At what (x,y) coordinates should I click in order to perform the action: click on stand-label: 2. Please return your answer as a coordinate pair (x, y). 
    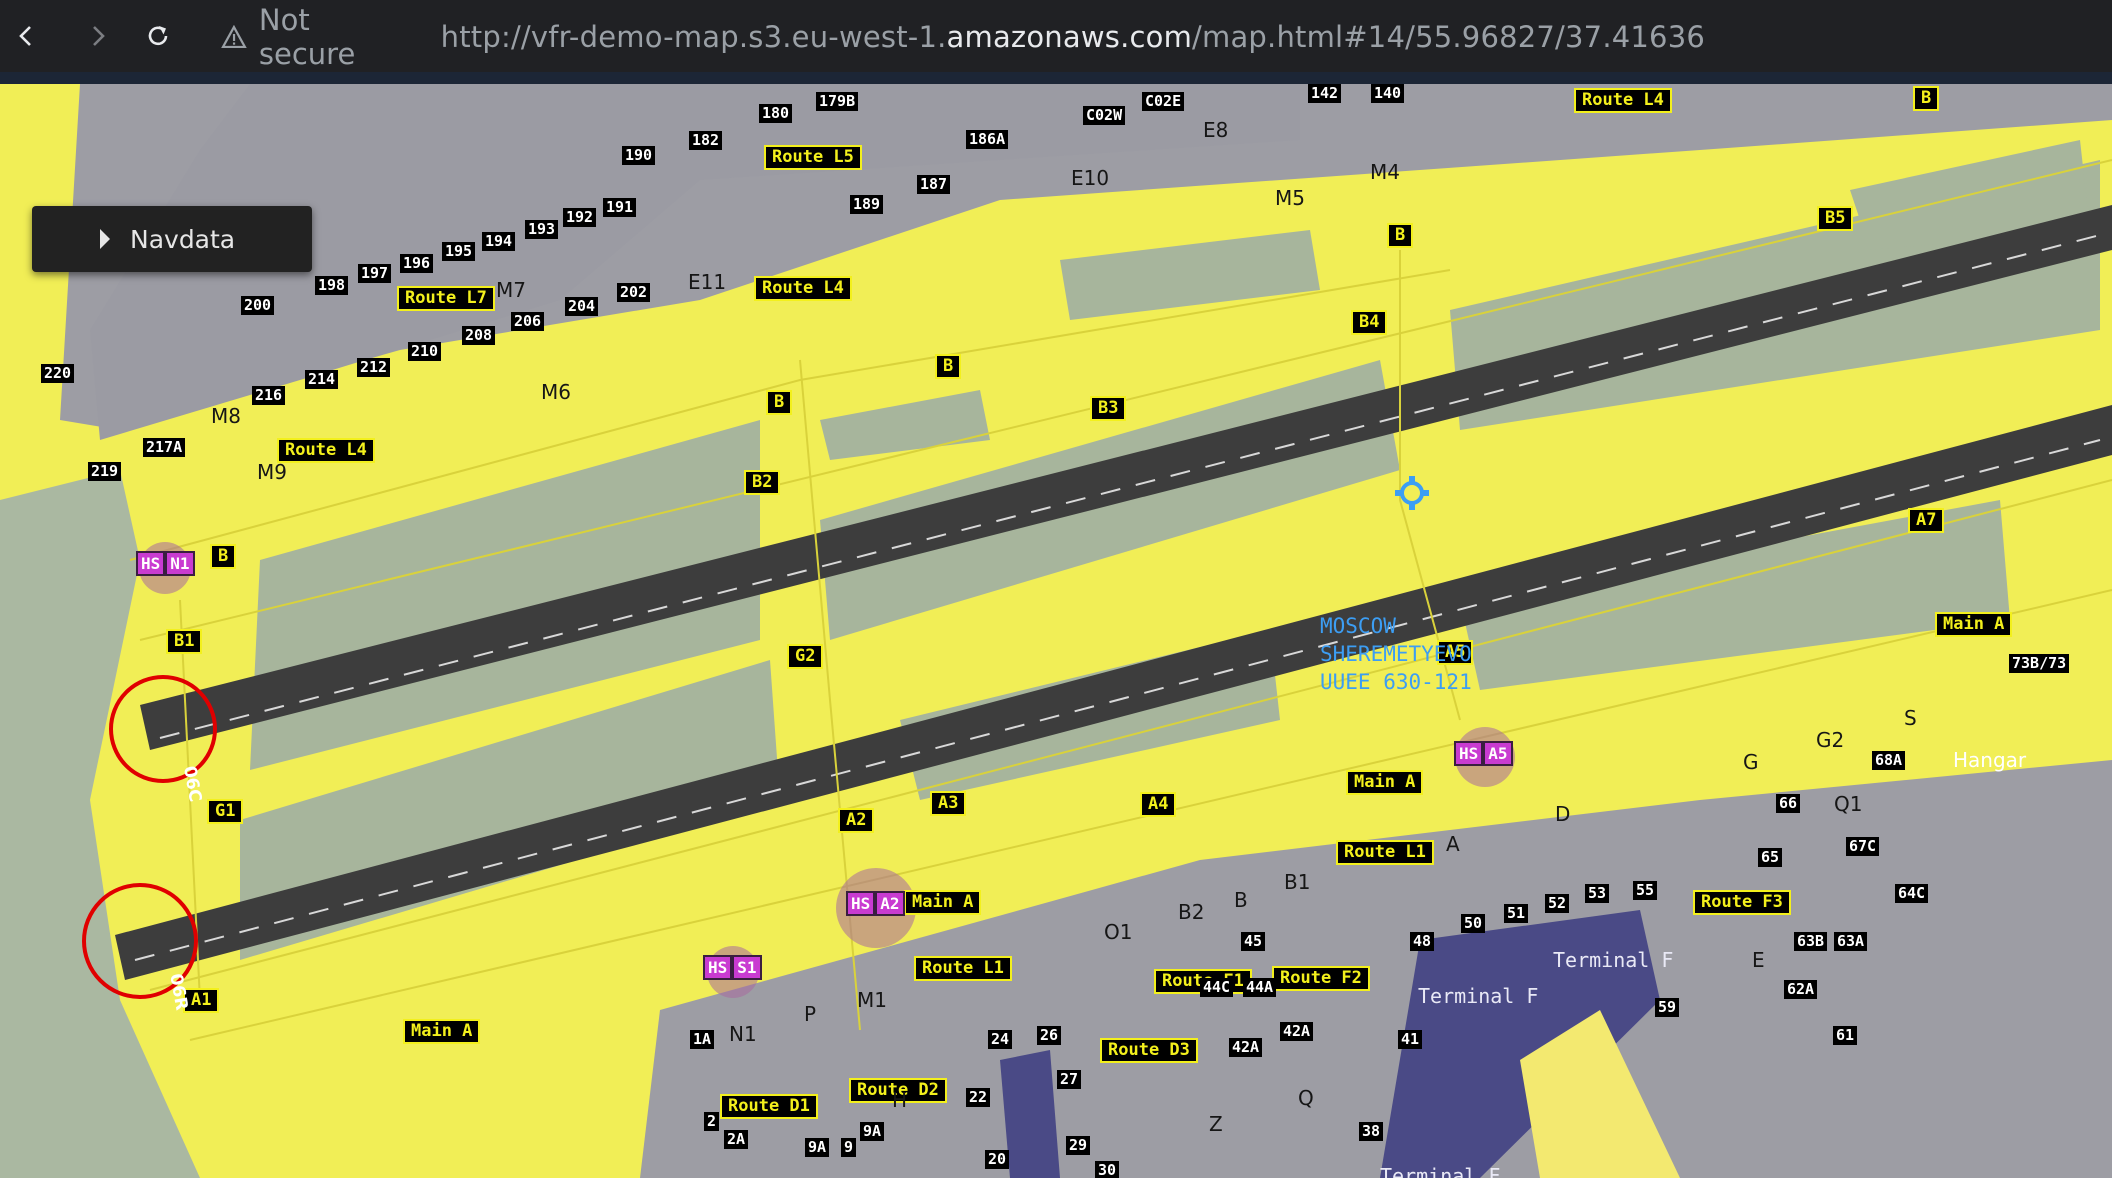
    Looking at the image, I should click on (712, 1121).